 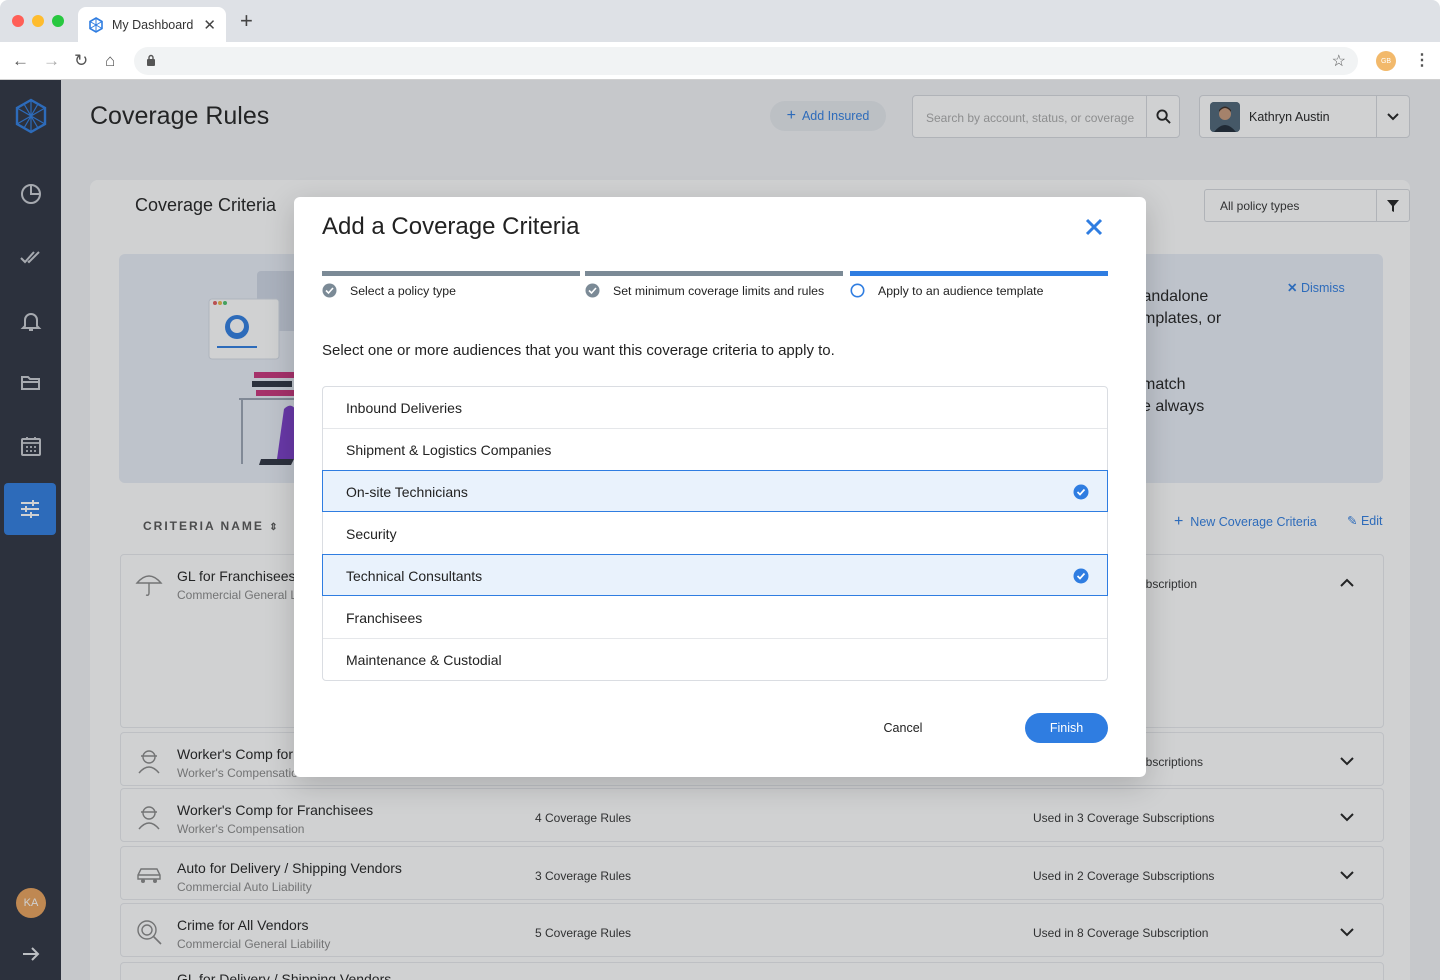 What do you see at coordinates (857, 290) in the screenshot?
I see `empty-circle-icon` at bounding box center [857, 290].